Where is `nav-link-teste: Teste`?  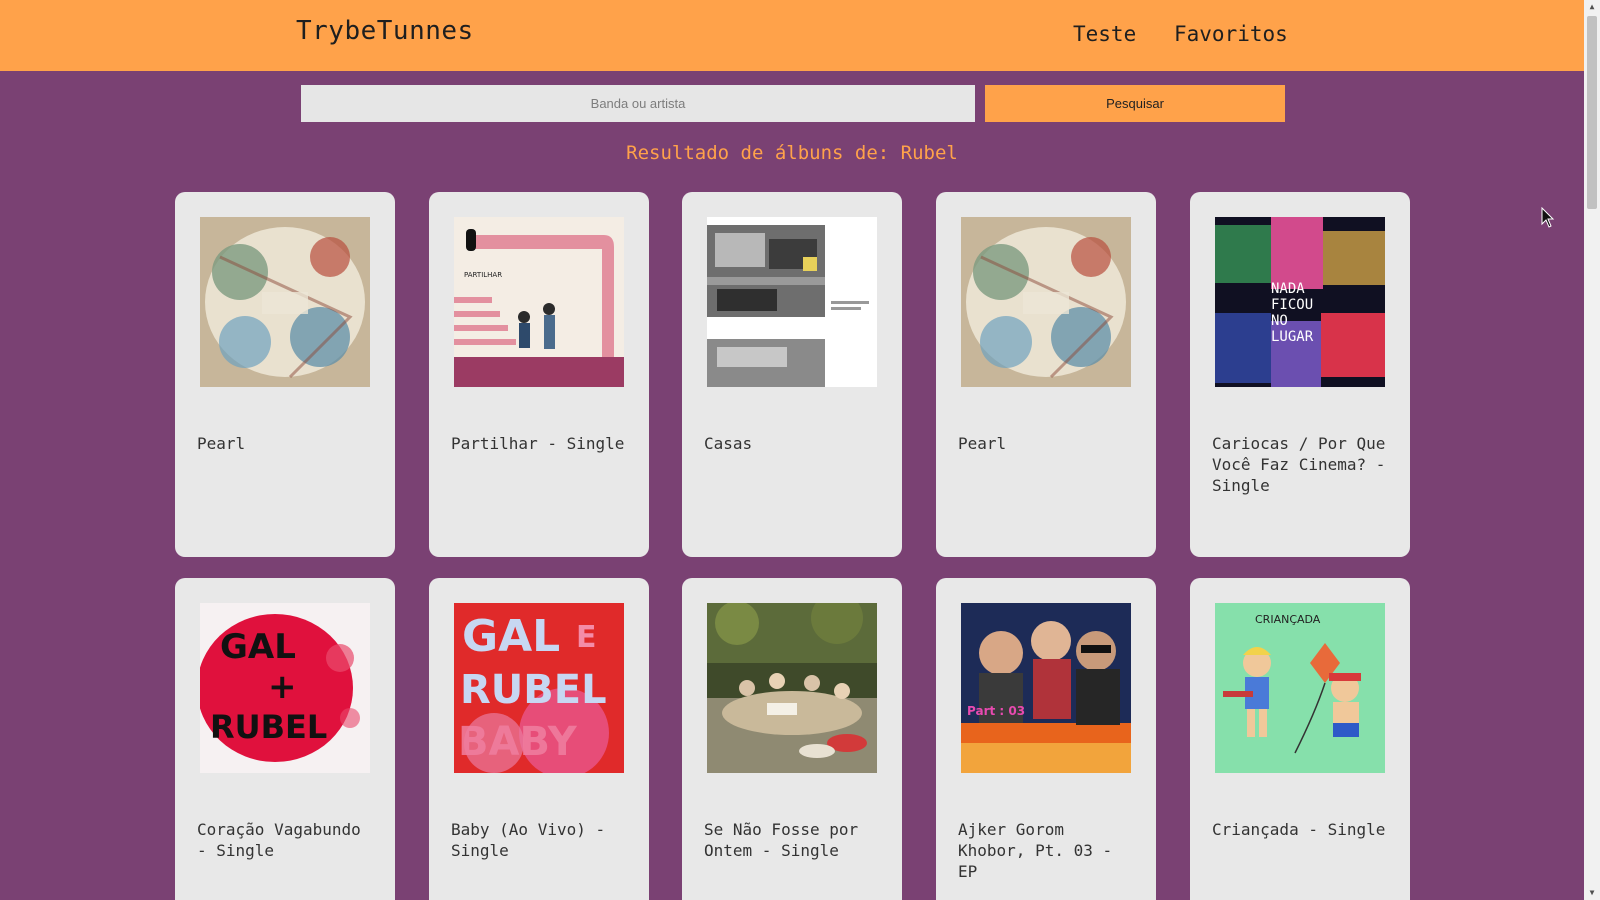 nav-link-teste: Teste is located at coordinates (1104, 34).